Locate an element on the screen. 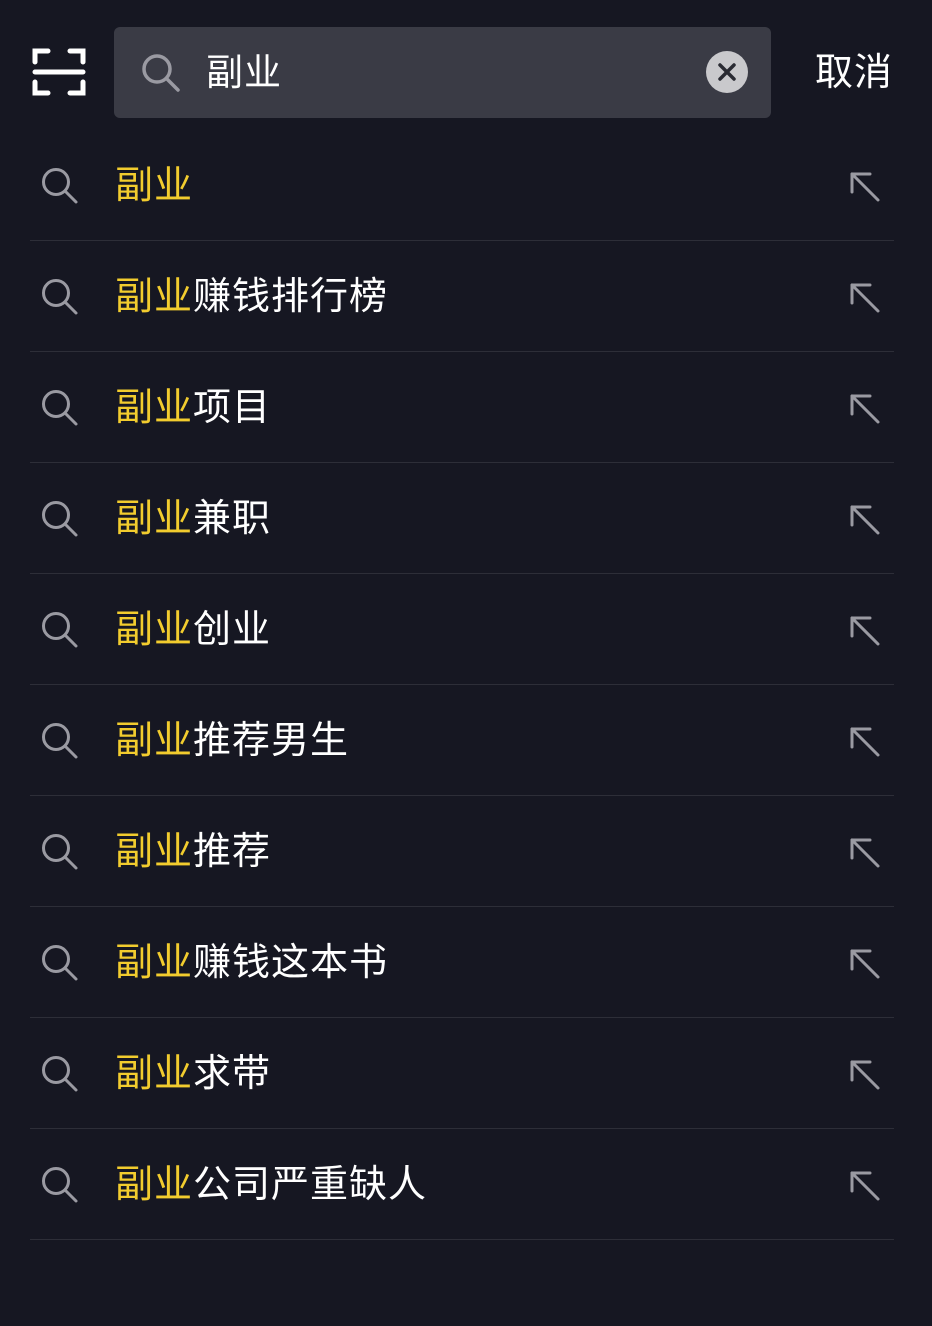  suggestion-text: 副业兼职 is located at coordinates (193, 518).